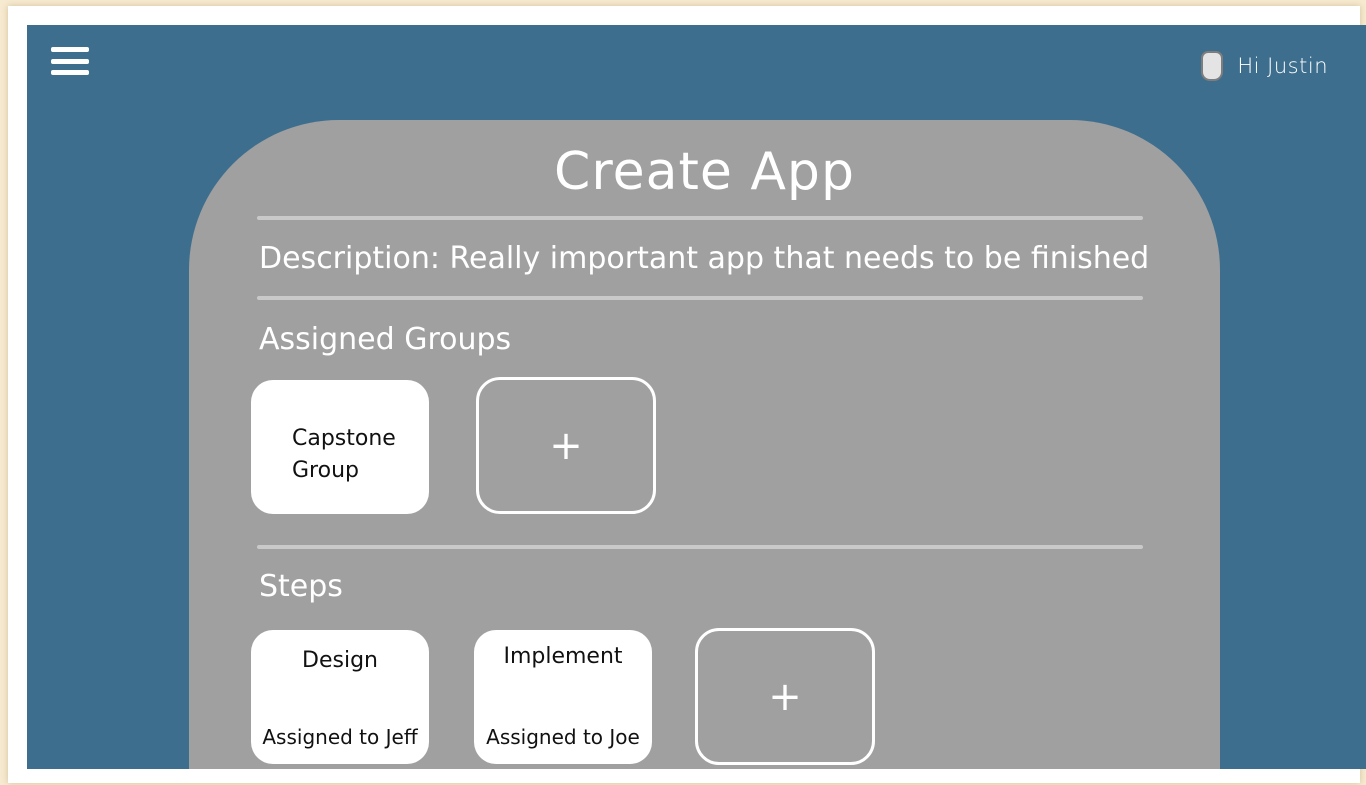  What do you see at coordinates (1212, 66) in the screenshot?
I see `user-avatar-icon` at bounding box center [1212, 66].